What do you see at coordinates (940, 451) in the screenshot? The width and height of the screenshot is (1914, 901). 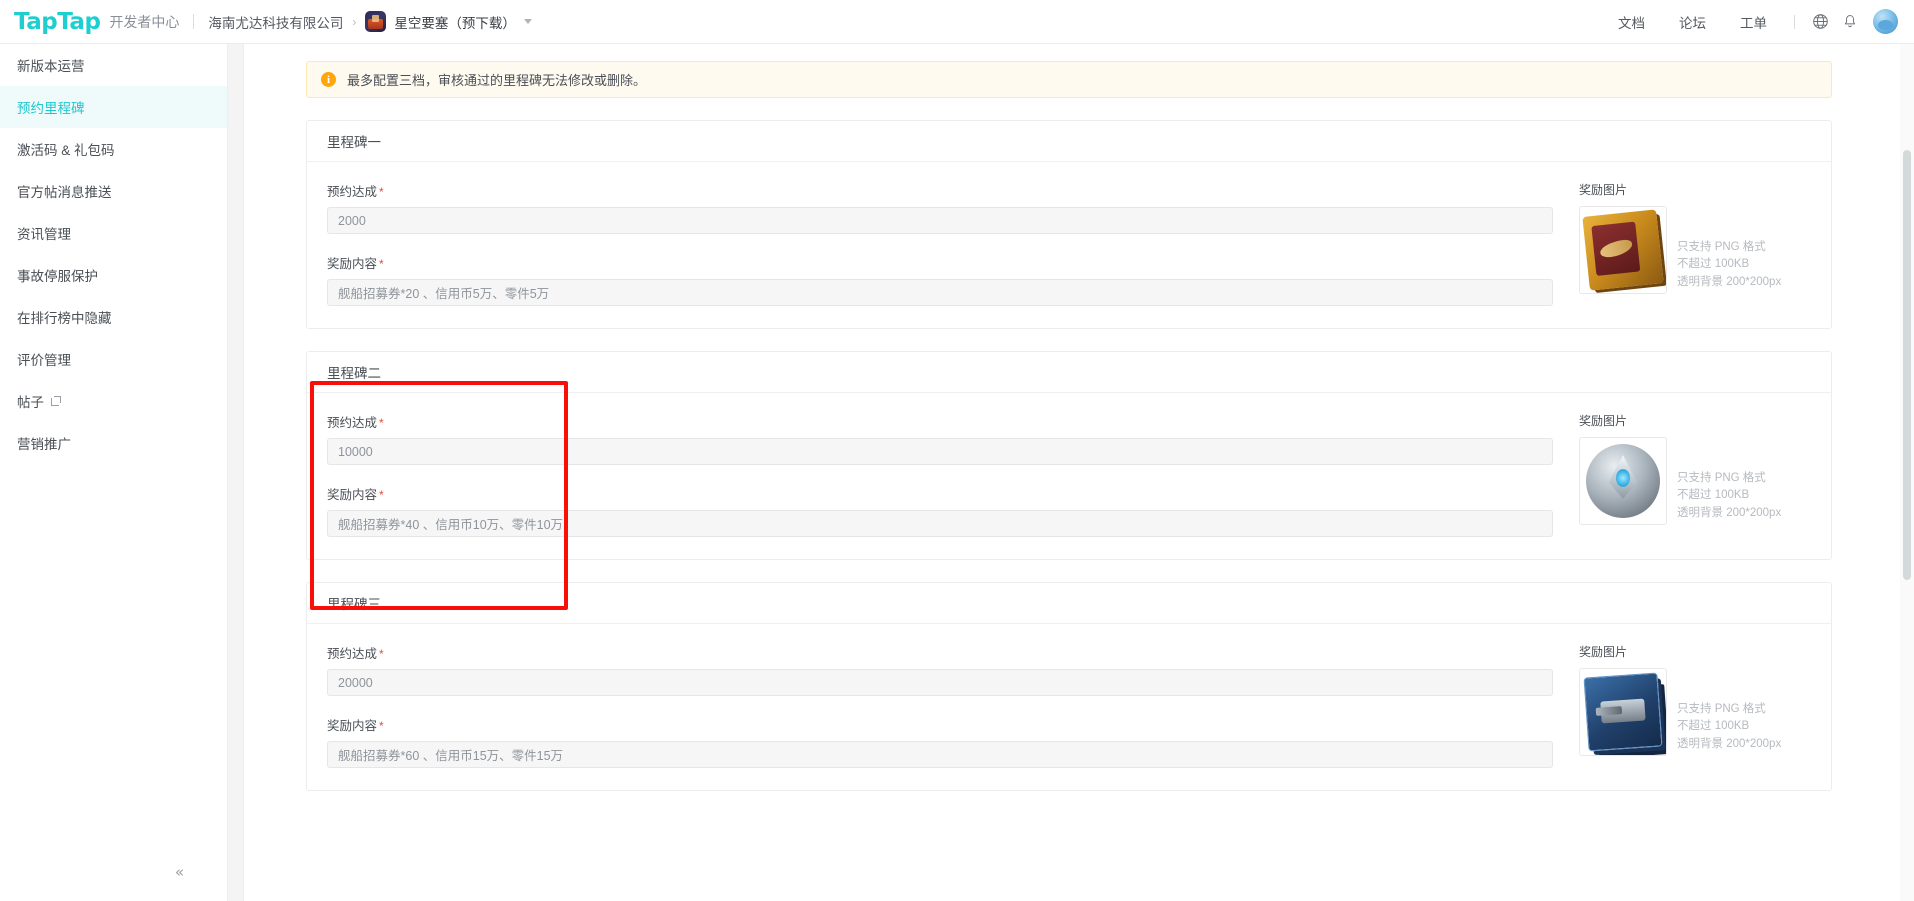 I see `target-input: 10000` at bounding box center [940, 451].